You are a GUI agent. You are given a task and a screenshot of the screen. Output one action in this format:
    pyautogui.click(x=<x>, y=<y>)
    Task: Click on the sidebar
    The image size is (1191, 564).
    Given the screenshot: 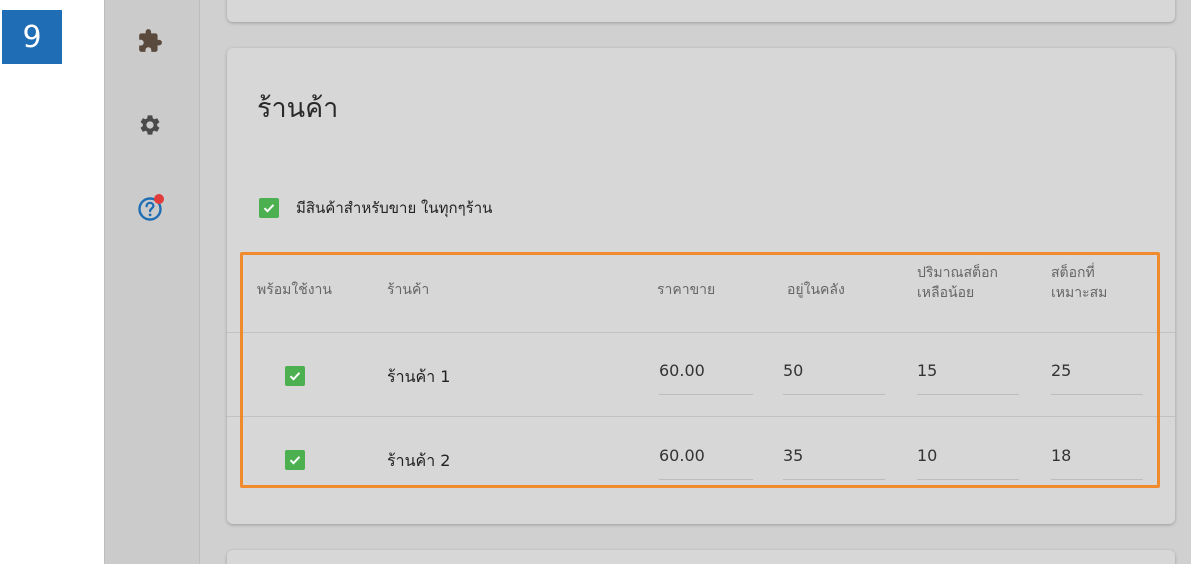 What is the action you would take?
    pyautogui.click(x=152, y=282)
    